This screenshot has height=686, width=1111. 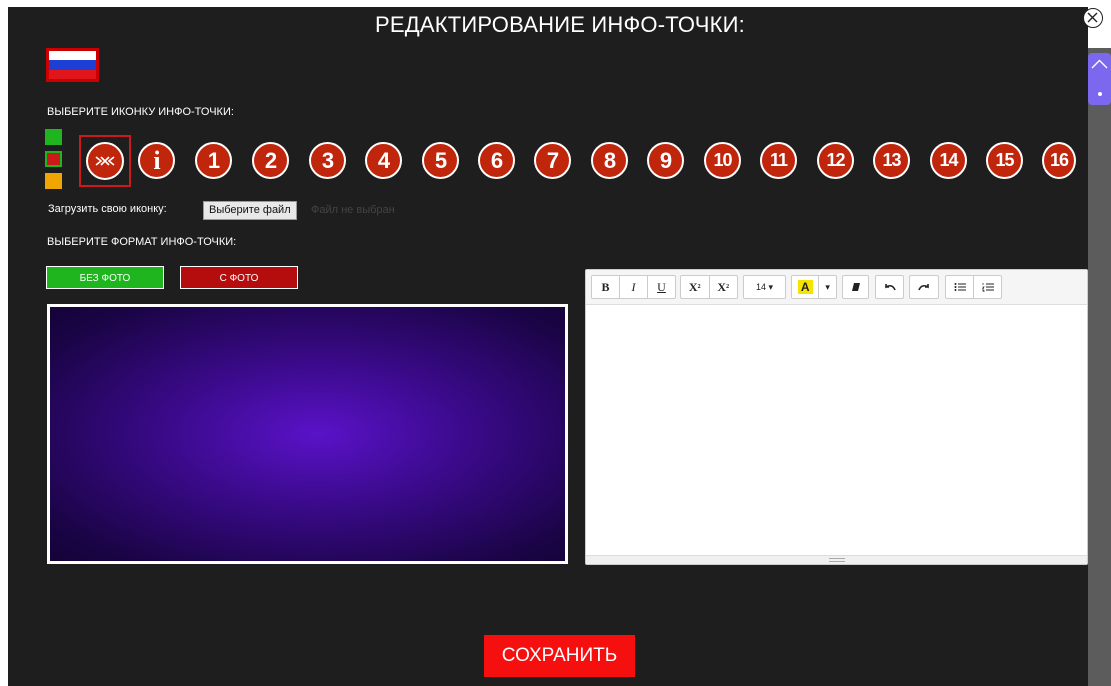 What do you see at coordinates (889, 287) in the screenshot?
I see `undo-icon` at bounding box center [889, 287].